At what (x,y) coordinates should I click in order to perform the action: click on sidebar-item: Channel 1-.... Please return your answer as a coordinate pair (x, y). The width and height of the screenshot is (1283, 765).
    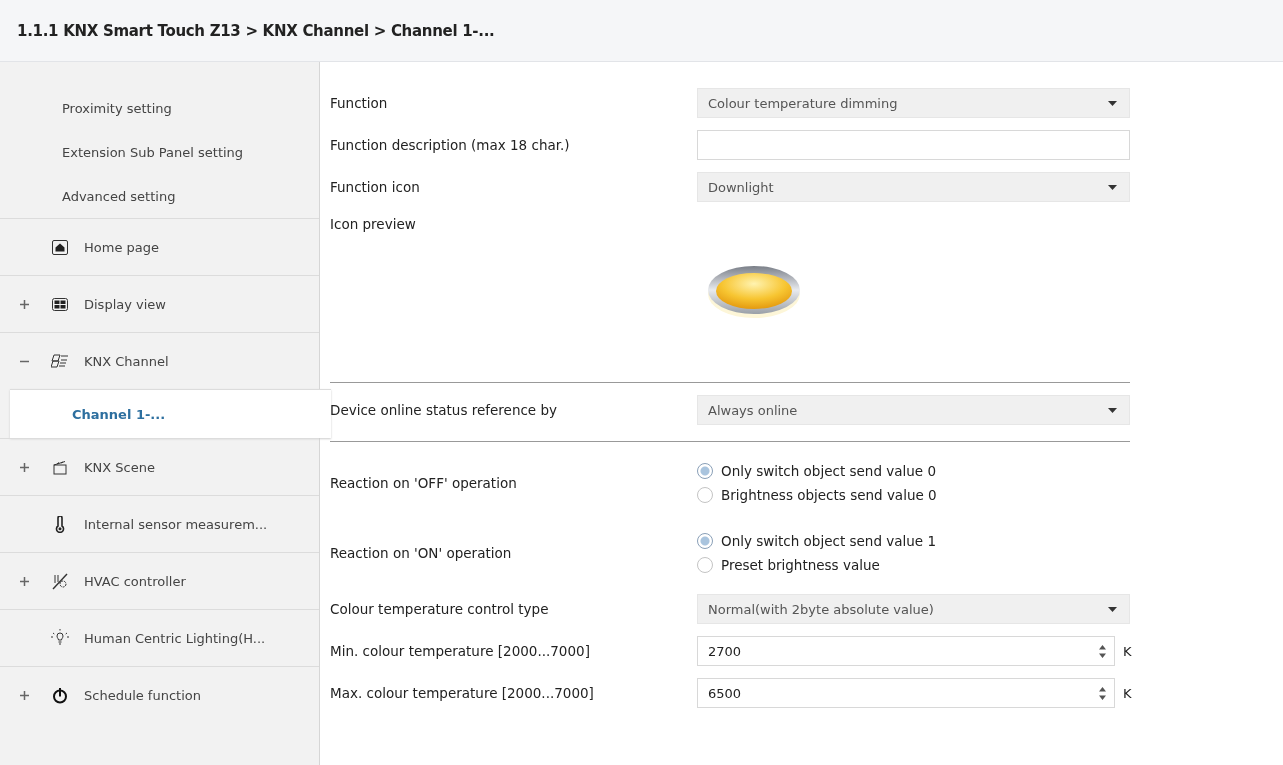
    Looking at the image, I should click on (170, 413).